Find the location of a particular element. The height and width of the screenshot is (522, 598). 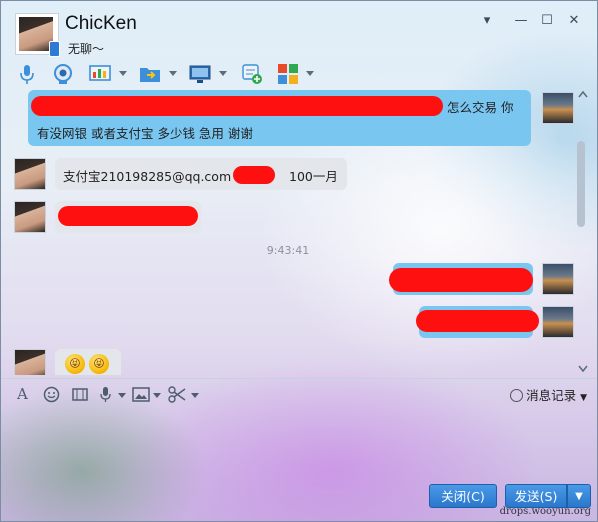

menu-dropdown-icon: ▾ is located at coordinates (487, 20).